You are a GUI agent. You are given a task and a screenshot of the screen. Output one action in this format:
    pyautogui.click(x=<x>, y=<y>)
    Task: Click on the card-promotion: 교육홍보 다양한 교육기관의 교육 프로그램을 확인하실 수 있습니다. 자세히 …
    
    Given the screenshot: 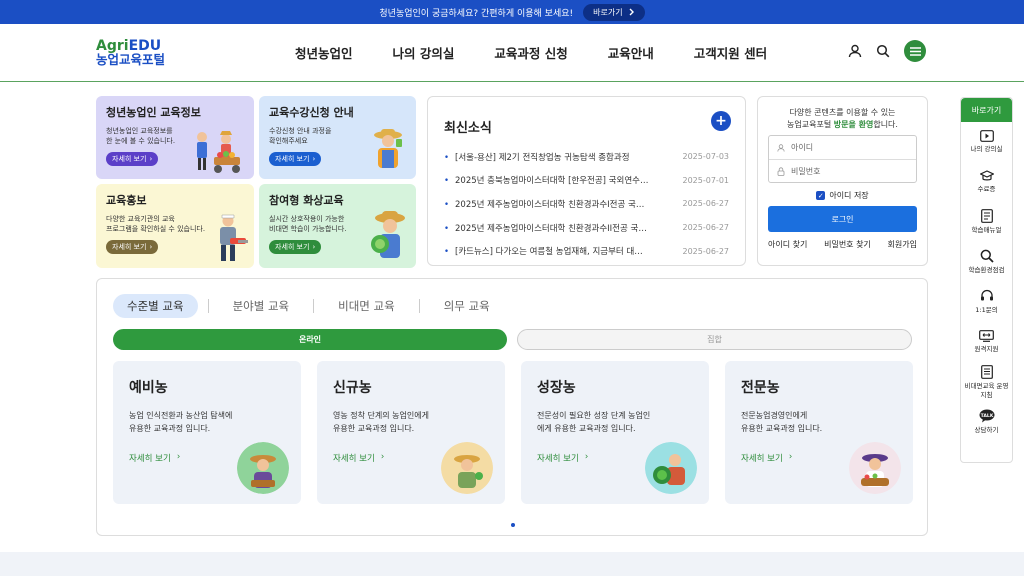 What is the action you would take?
    pyautogui.click(x=175, y=226)
    